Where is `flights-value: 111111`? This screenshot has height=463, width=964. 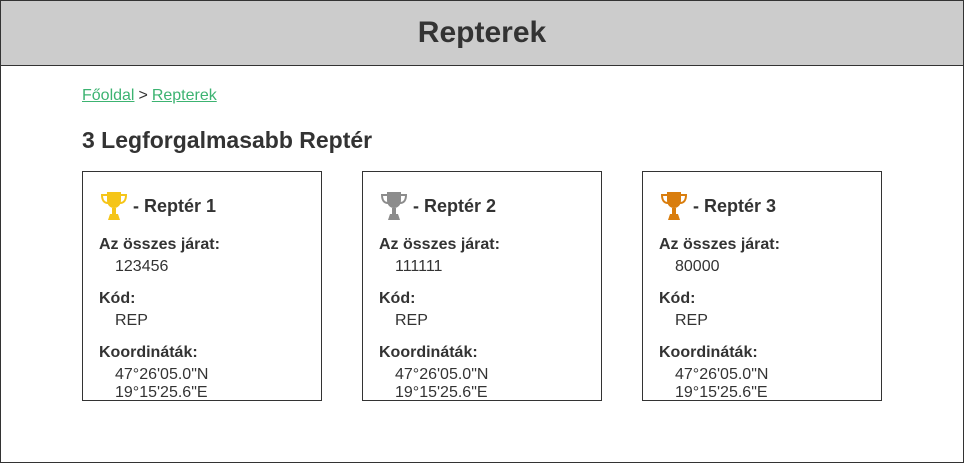 flights-value: 111111 is located at coordinates (419, 266).